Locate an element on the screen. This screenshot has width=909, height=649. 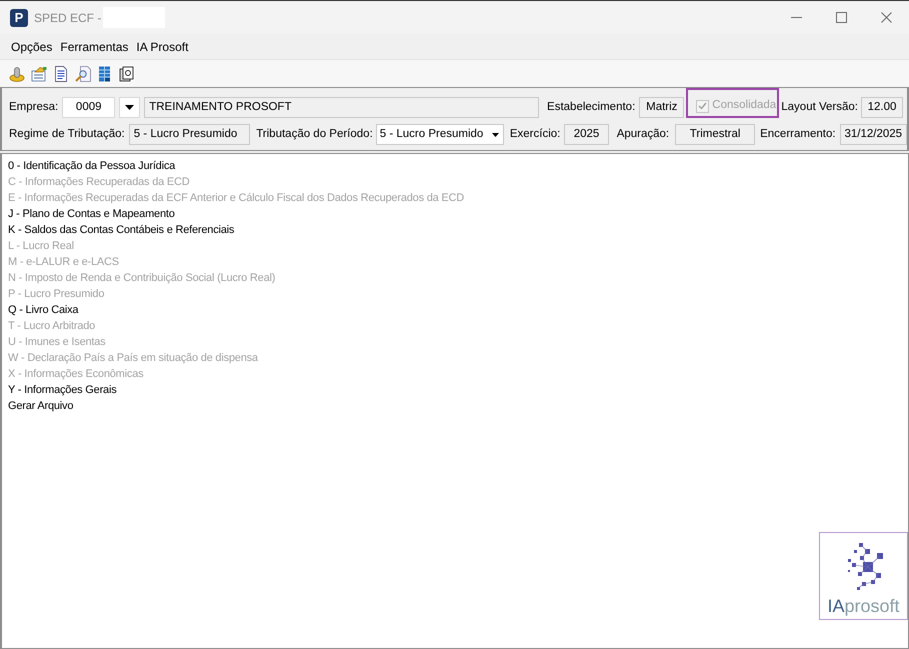
select-field: 5 - Lucro Presumido is located at coordinates (440, 134).